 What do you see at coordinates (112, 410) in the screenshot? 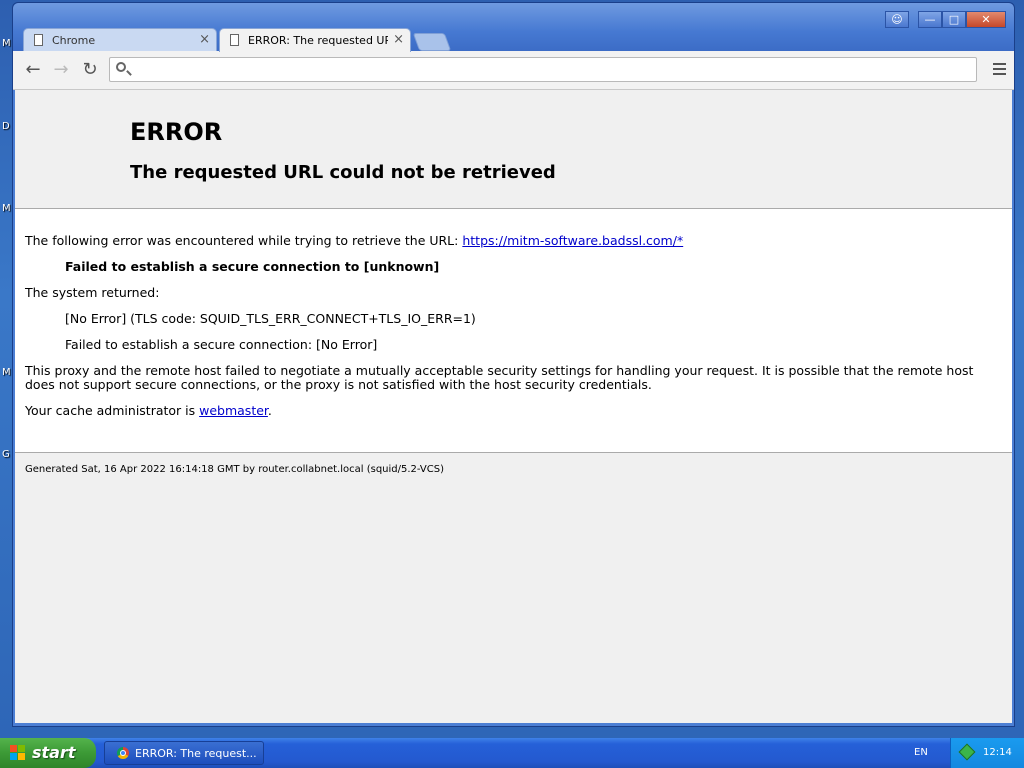
I see `admin-text: Your cache administrator is` at bounding box center [112, 410].